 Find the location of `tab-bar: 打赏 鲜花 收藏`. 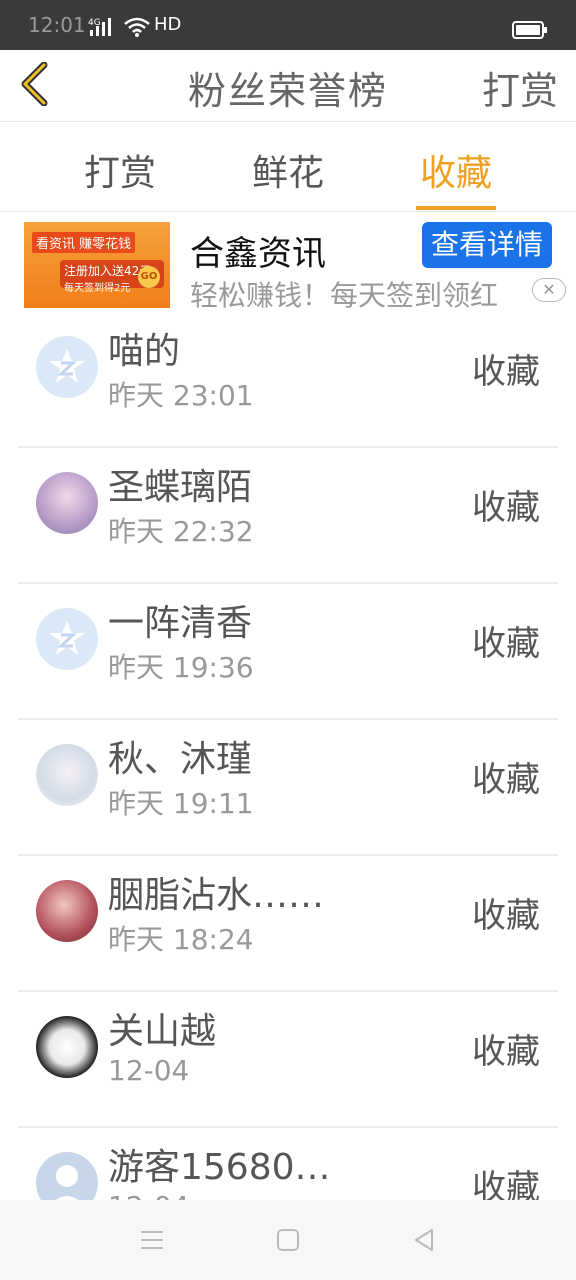

tab-bar: 打赏 鲜花 收藏 is located at coordinates (288, 167).